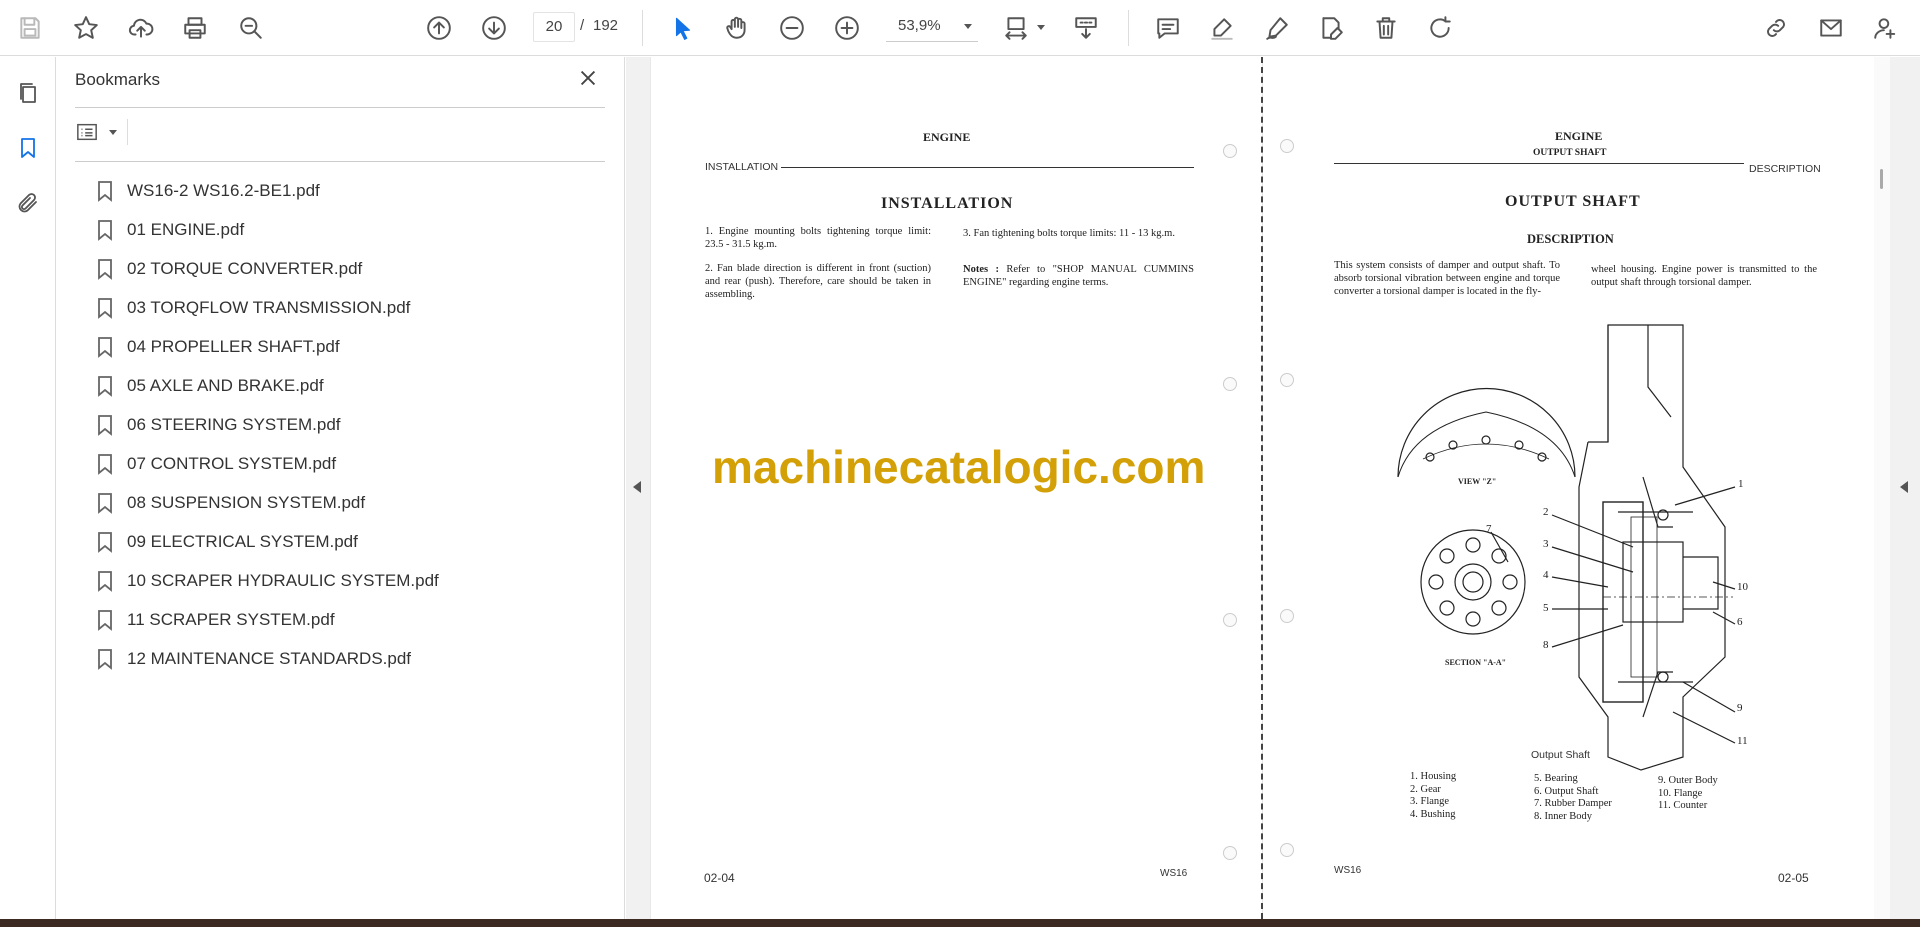  I want to click on section-aa-label: SECTION "A-A", so click(1476, 662).